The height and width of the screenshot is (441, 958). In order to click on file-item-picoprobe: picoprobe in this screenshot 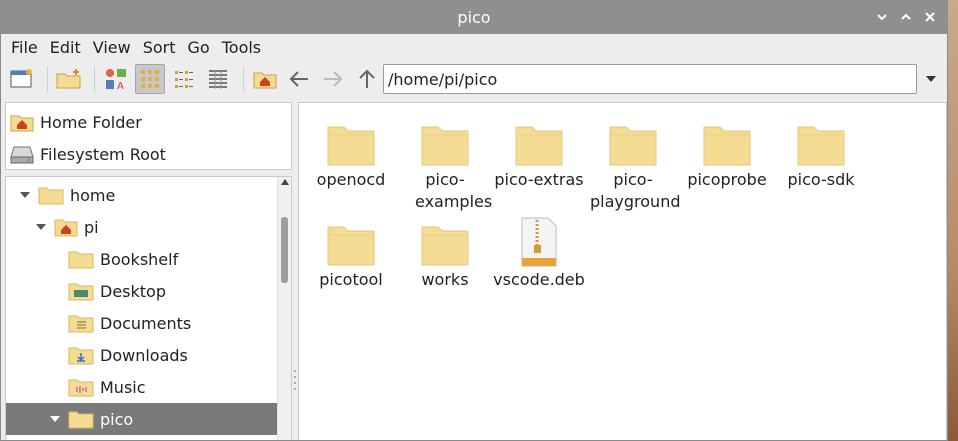, I will do `click(727, 151)`.